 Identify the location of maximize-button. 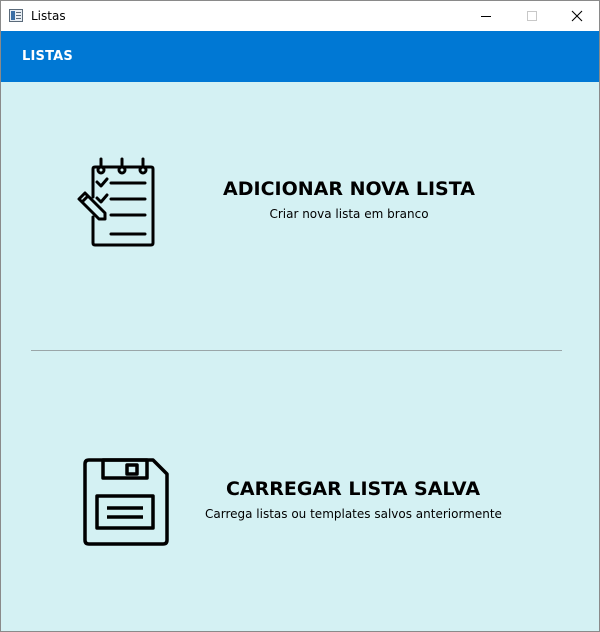
(532, 16).